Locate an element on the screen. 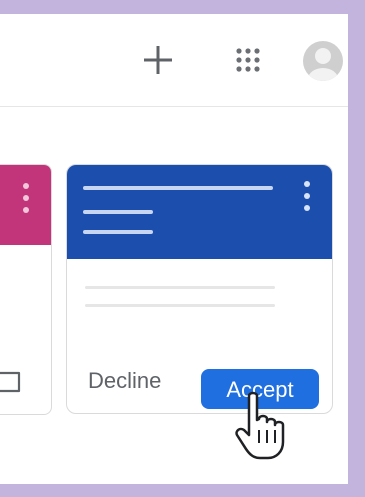  title-placeholder-line is located at coordinates (178, 188).